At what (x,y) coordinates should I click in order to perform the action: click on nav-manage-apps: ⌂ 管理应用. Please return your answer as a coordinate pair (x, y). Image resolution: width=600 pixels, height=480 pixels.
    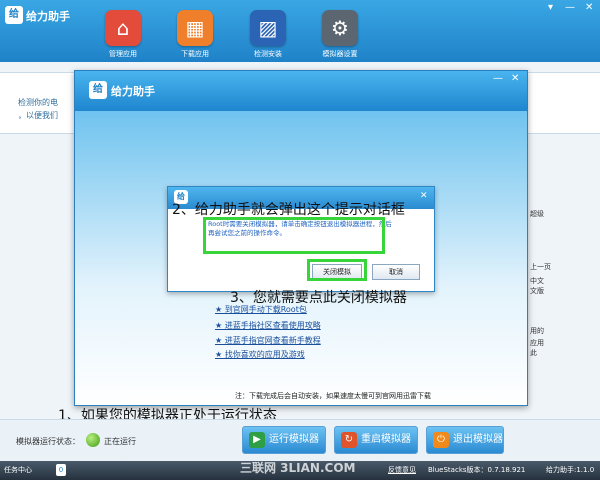
    Looking at the image, I should click on (123, 40).